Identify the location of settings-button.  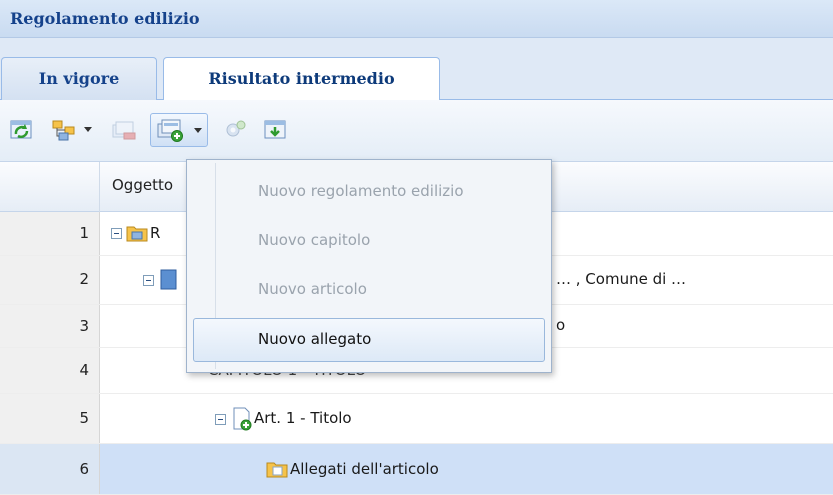
(236, 130).